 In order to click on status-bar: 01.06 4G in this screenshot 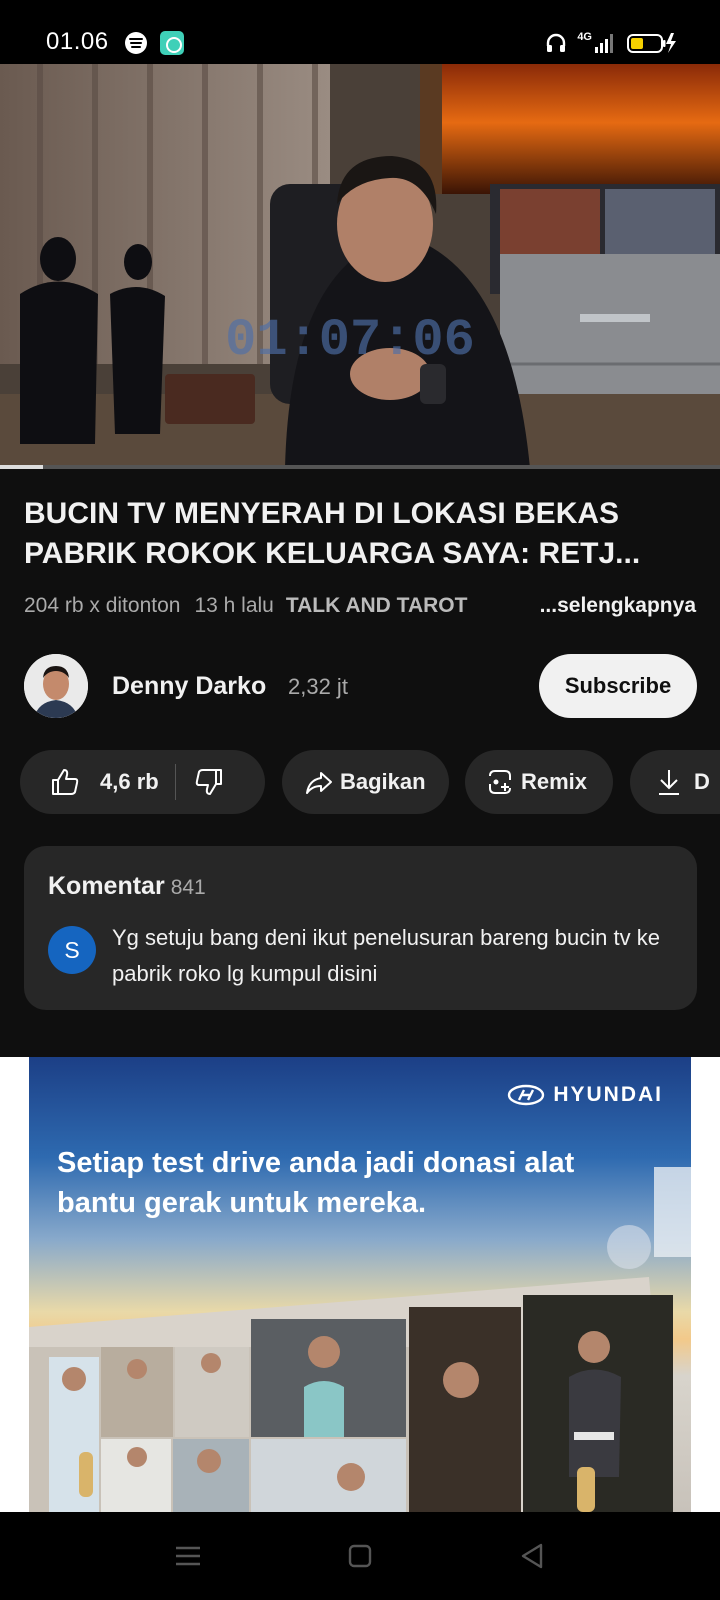, I will do `click(360, 32)`.